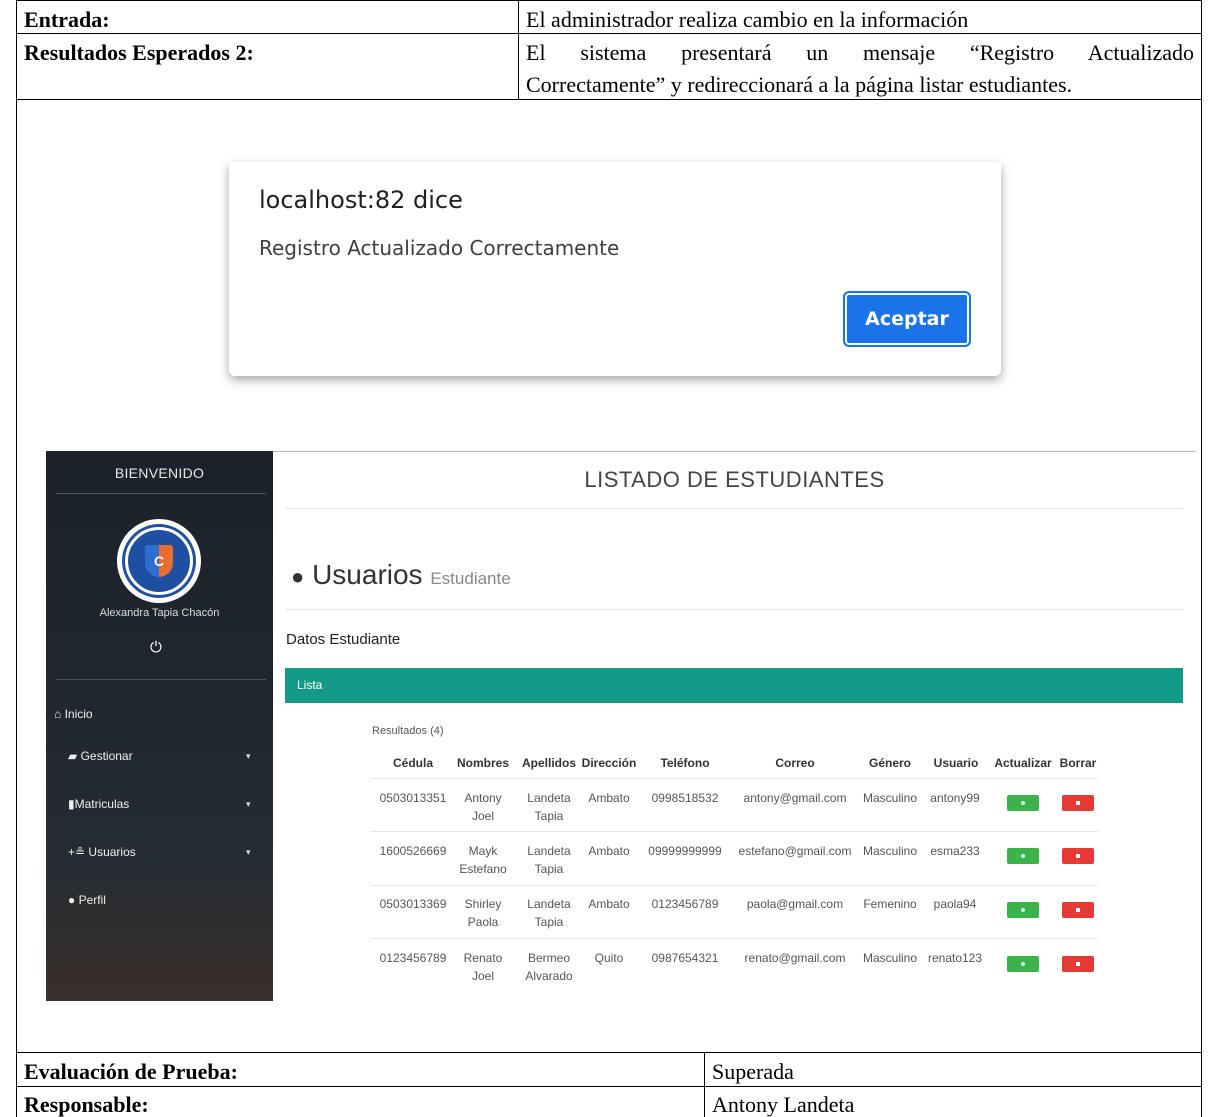  What do you see at coordinates (483, 807) in the screenshot?
I see `cell-nombres: Antony Joel` at bounding box center [483, 807].